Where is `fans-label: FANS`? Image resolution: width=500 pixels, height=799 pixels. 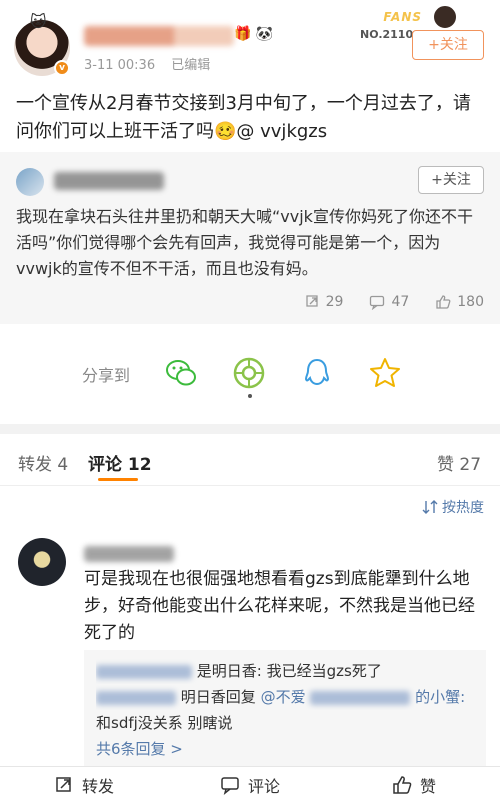 fans-label: FANS is located at coordinates (402, 17).